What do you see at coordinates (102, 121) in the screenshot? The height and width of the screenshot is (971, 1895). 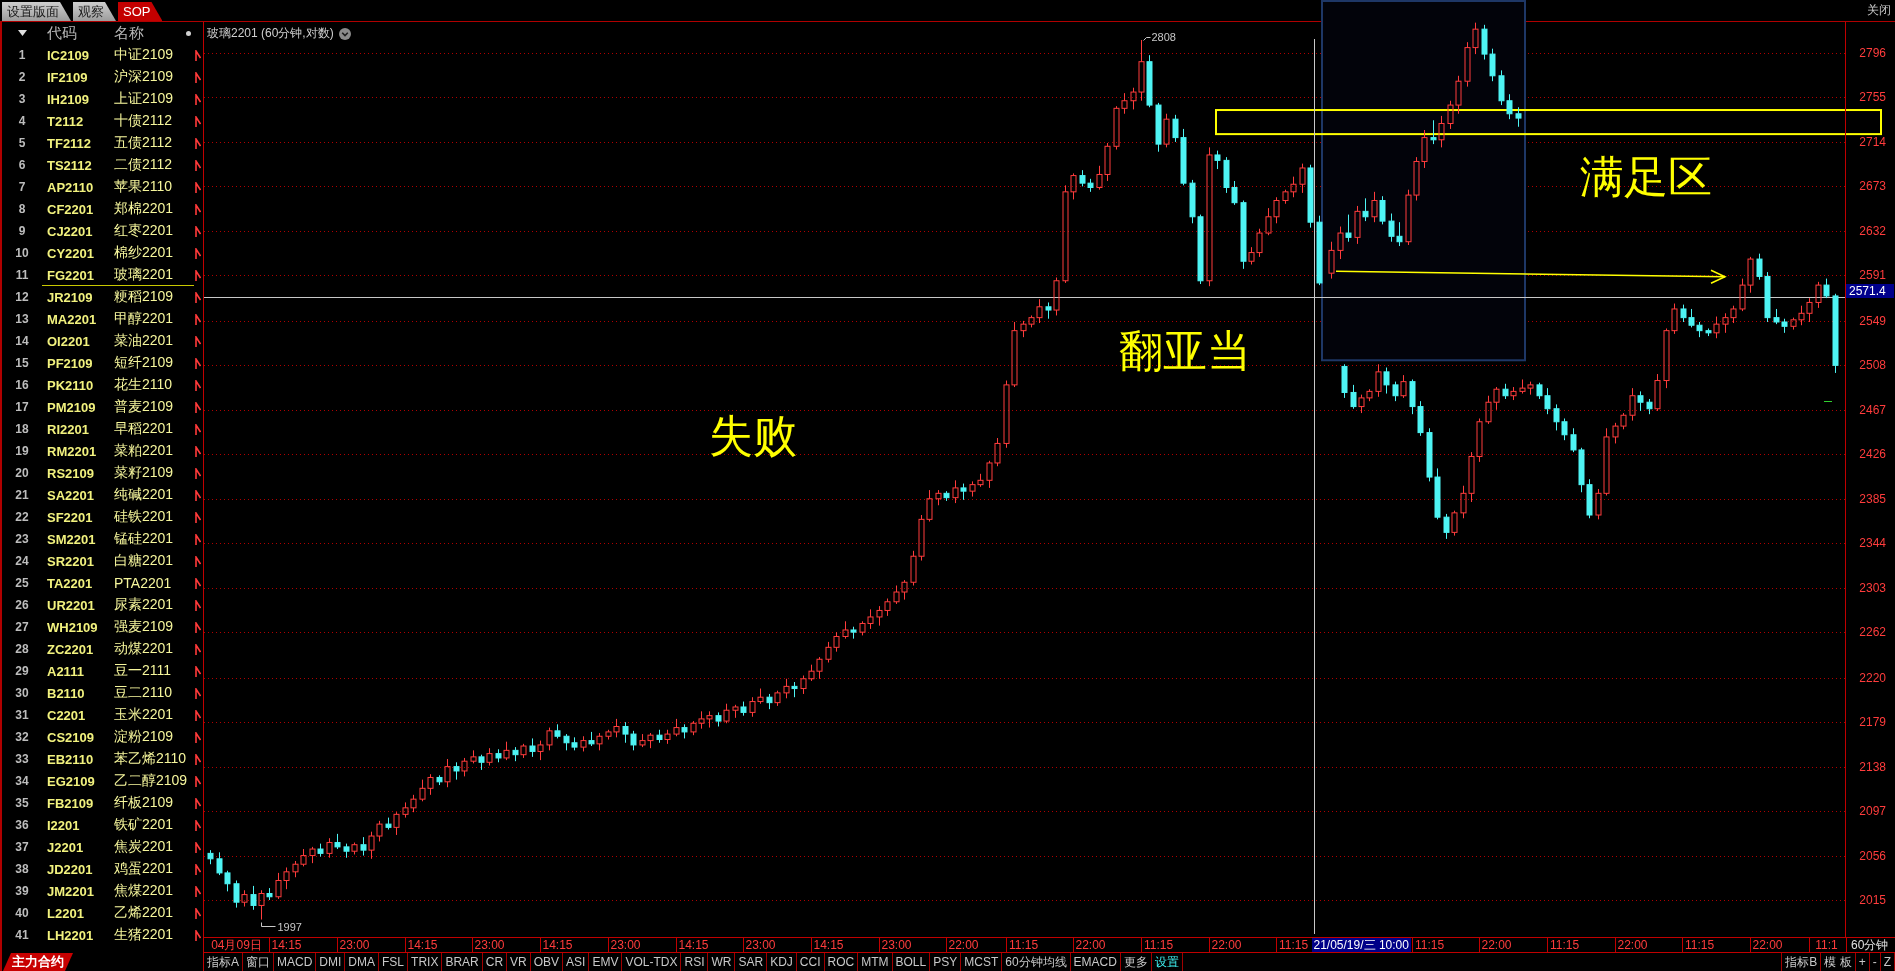 I see `watchlist-row: 4 T2112 十债2112` at bounding box center [102, 121].